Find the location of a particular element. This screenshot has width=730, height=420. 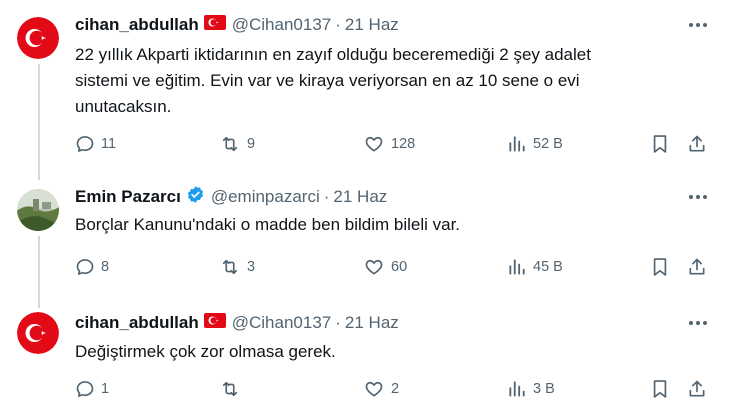

user-handle: @eminpazarci is located at coordinates (265, 197).